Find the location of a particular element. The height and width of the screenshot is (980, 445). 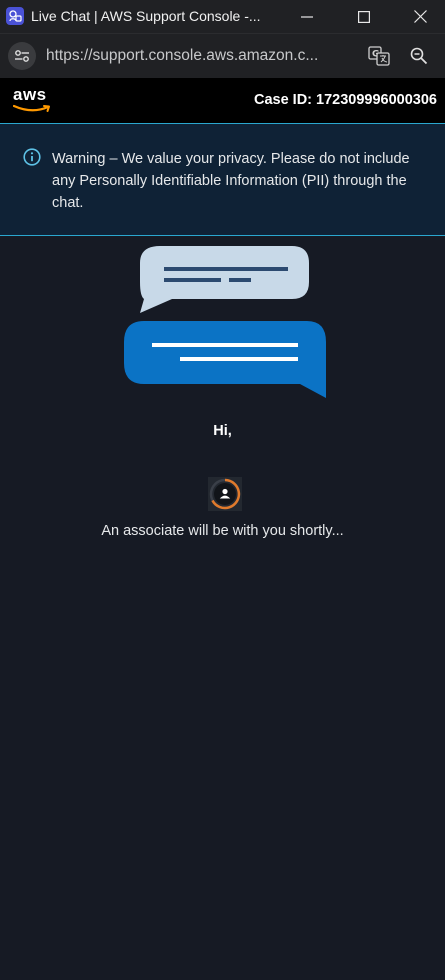

aws-logo-text: aws is located at coordinates (30, 94).